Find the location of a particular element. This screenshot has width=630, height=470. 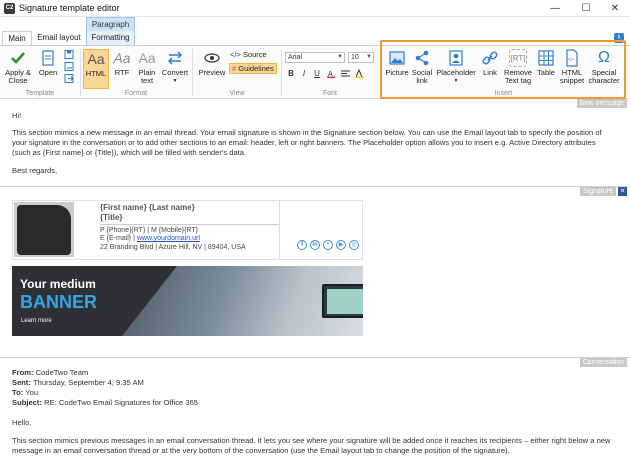

conversation-sent: Sent: Thursday, September 4, 9:35 AM is located at coordinates (312, 383).